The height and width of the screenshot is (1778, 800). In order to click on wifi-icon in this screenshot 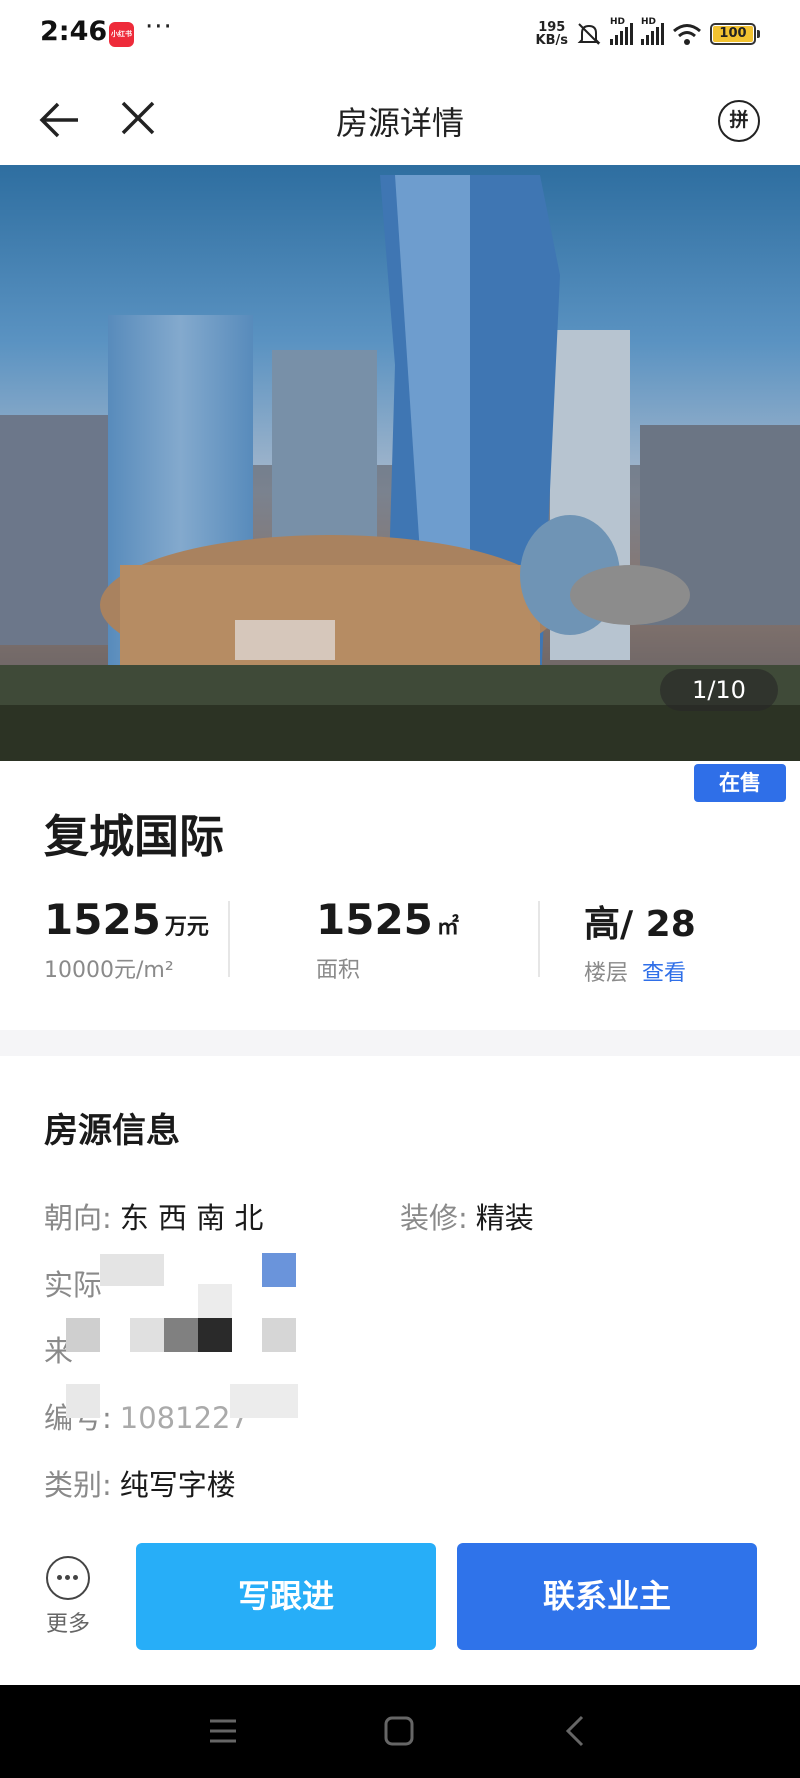, I will do `click(687, 34)`.